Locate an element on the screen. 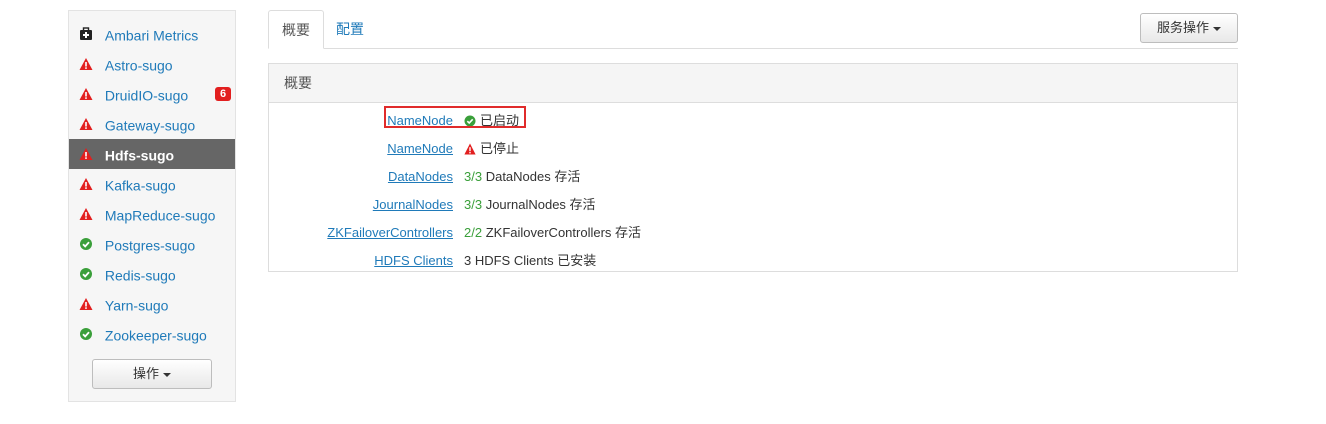  status-text: 3 HDFS Clients 已安装 is located at coordinates (530, 260).